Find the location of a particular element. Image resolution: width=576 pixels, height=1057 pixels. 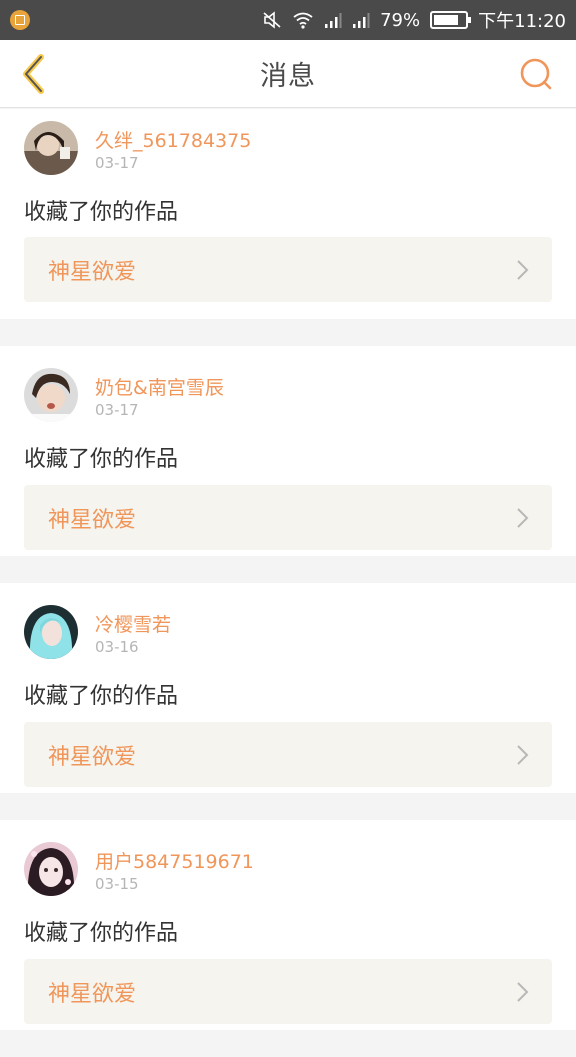

user-name: 冷樱雪若 is located at coordinates (133, 623).